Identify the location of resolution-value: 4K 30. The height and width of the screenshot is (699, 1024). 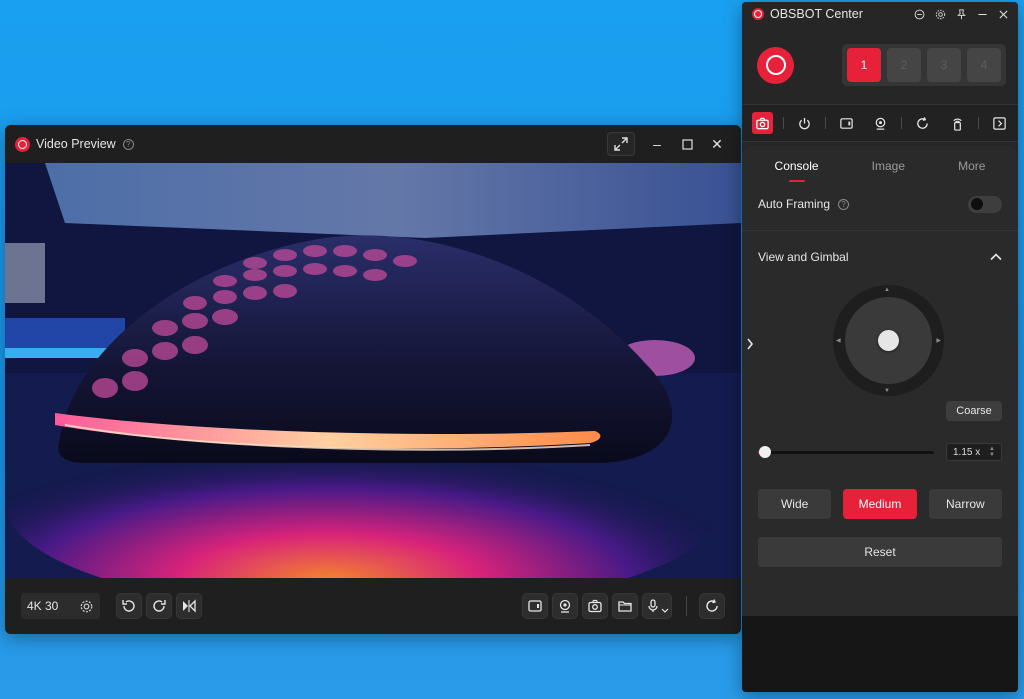
(43, 606).